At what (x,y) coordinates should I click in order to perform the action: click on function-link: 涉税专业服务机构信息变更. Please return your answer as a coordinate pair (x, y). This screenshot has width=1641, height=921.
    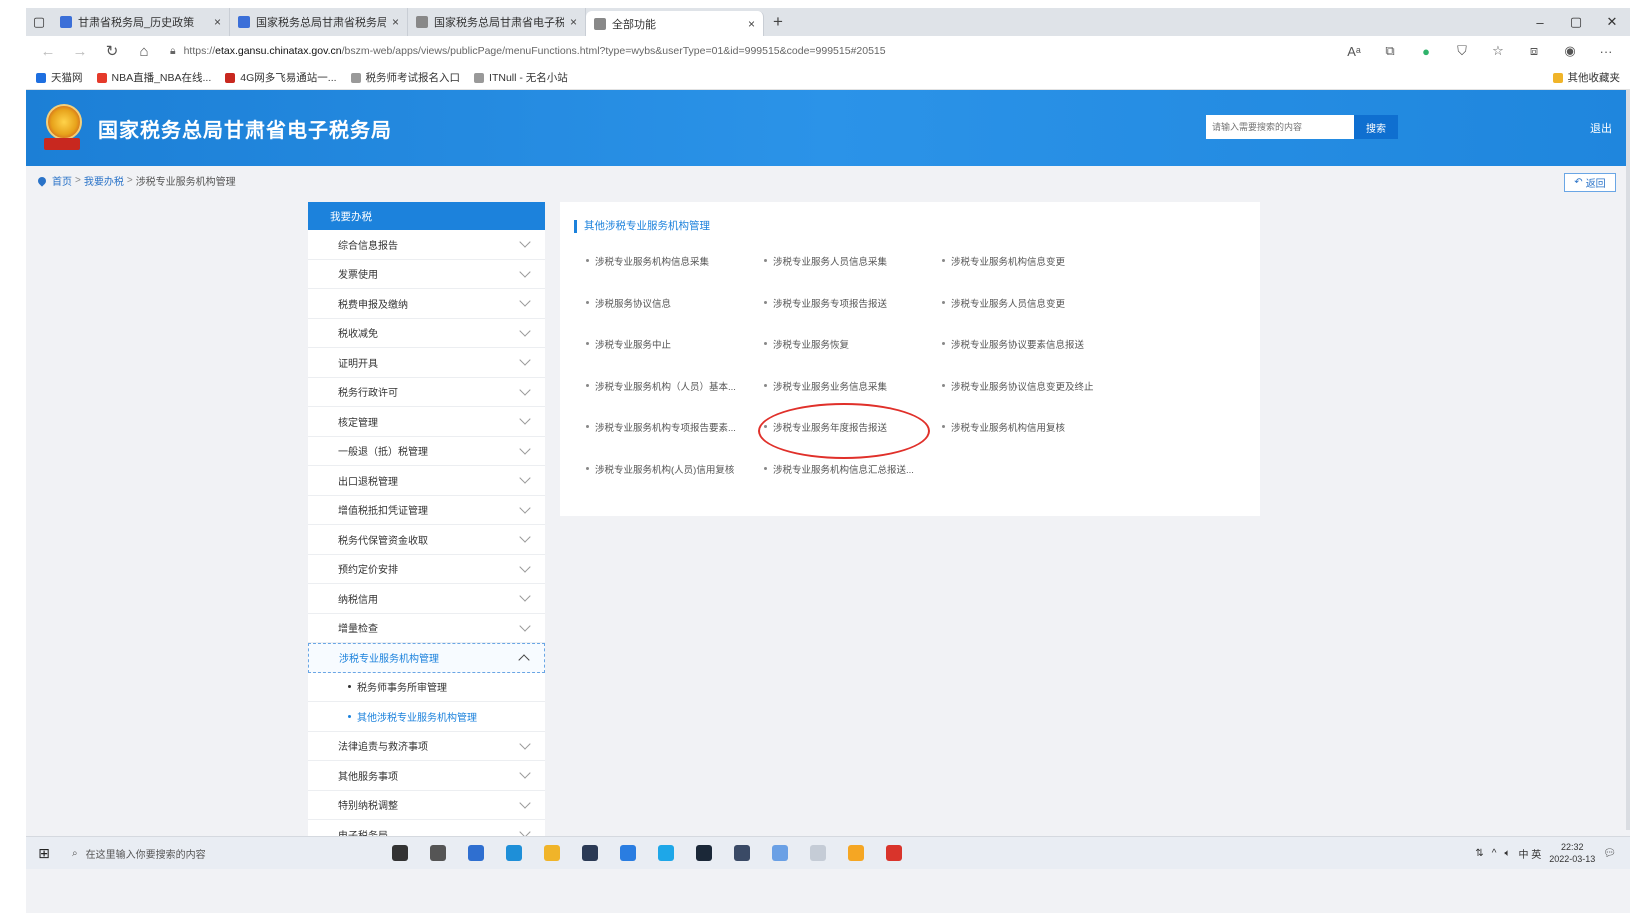
    Looking at the image, I should click on (1031, 275).